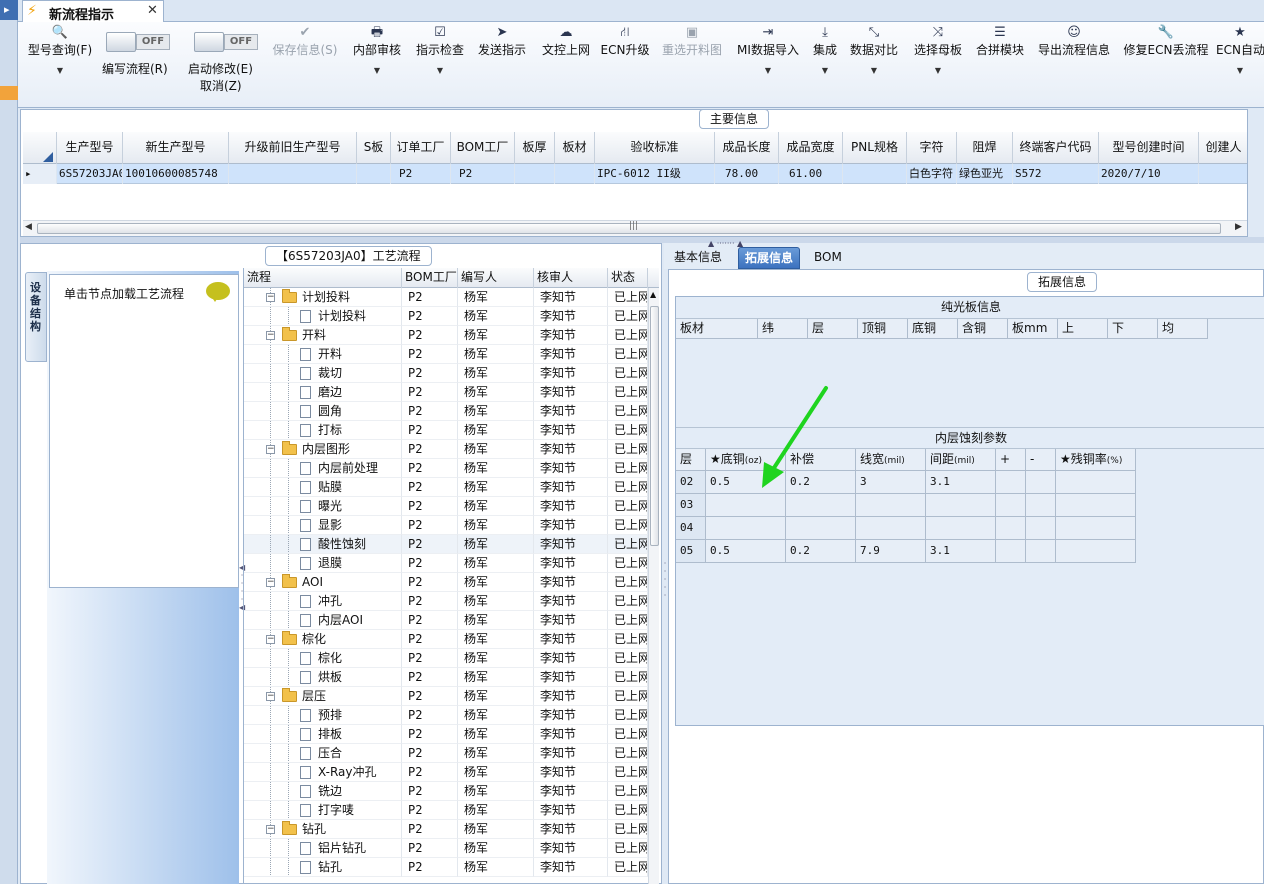 The image size is (1264, 884). I want to click on tree-row: − 内层图形 P2 杨军 李知节 已上网, so click(446, 449).